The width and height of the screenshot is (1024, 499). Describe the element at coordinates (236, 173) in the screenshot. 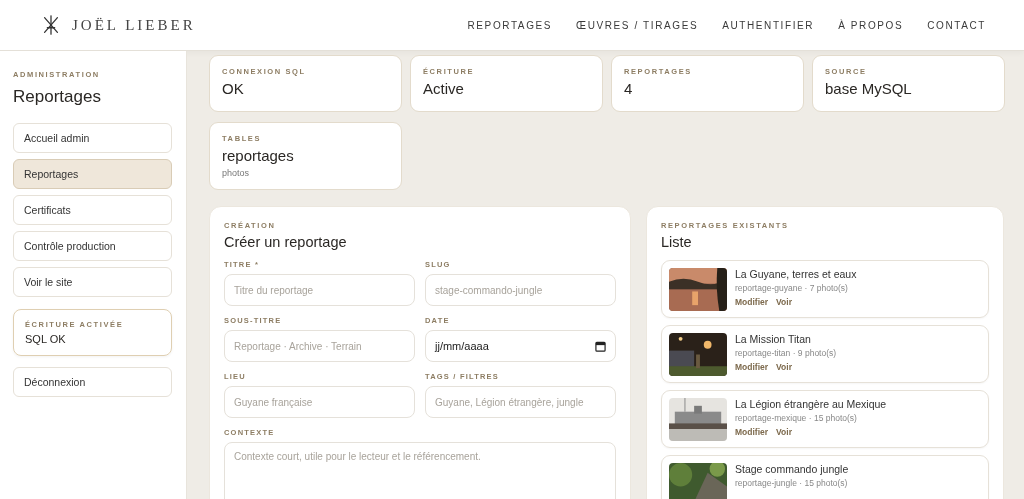

I see `stat-note: photos` at that location.